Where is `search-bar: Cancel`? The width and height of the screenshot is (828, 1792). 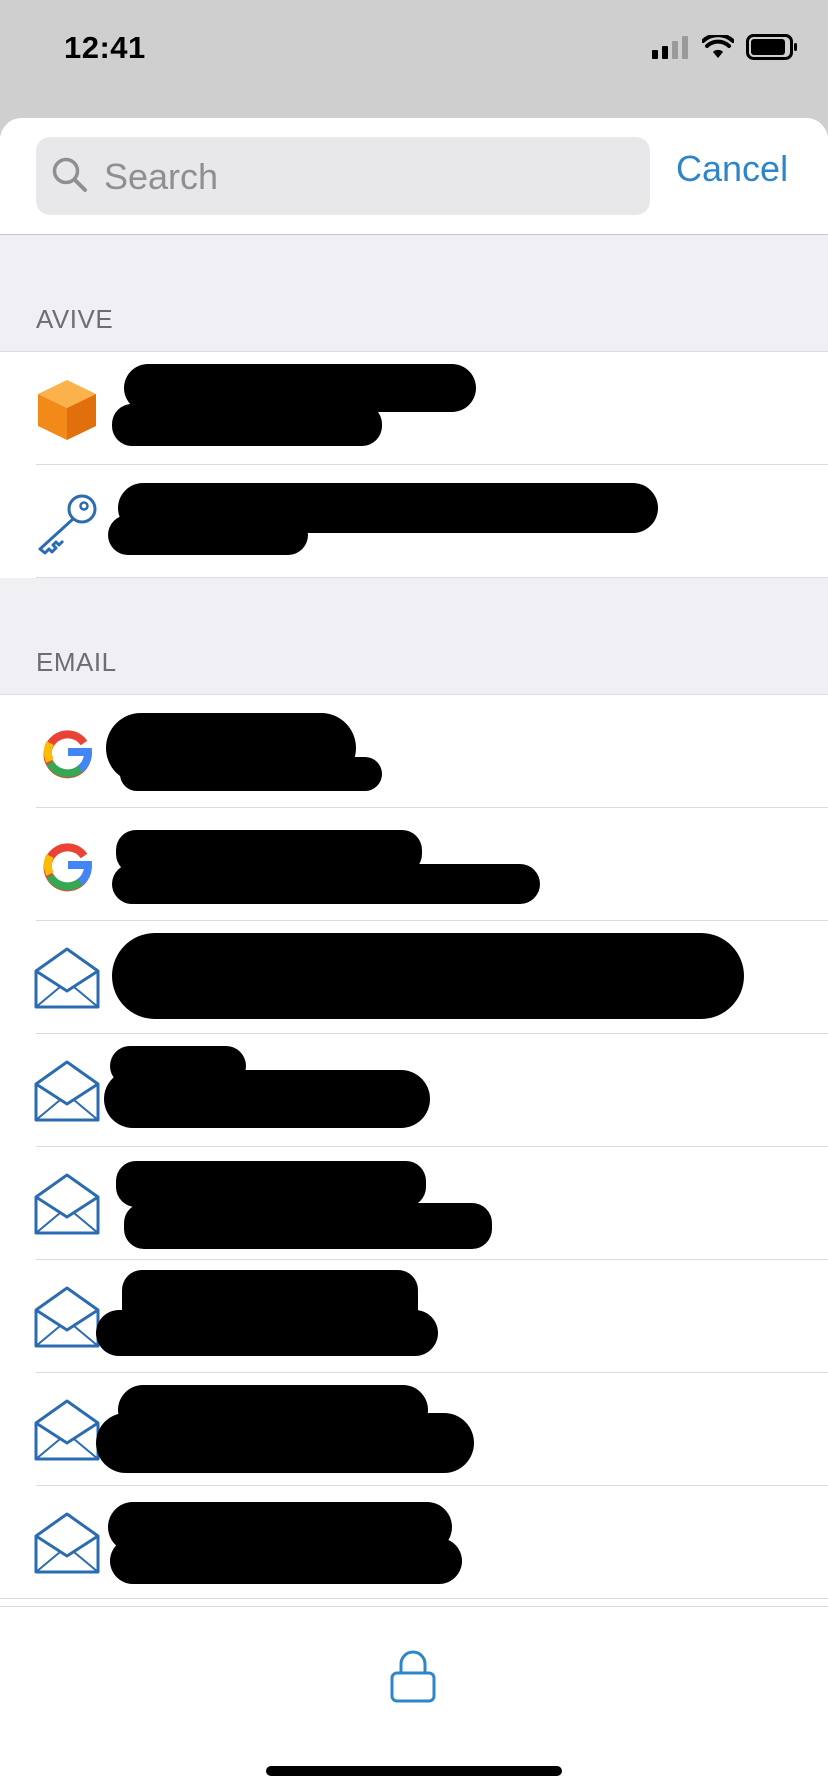
search-bar: Cancel is located at coordinates (414, 176).